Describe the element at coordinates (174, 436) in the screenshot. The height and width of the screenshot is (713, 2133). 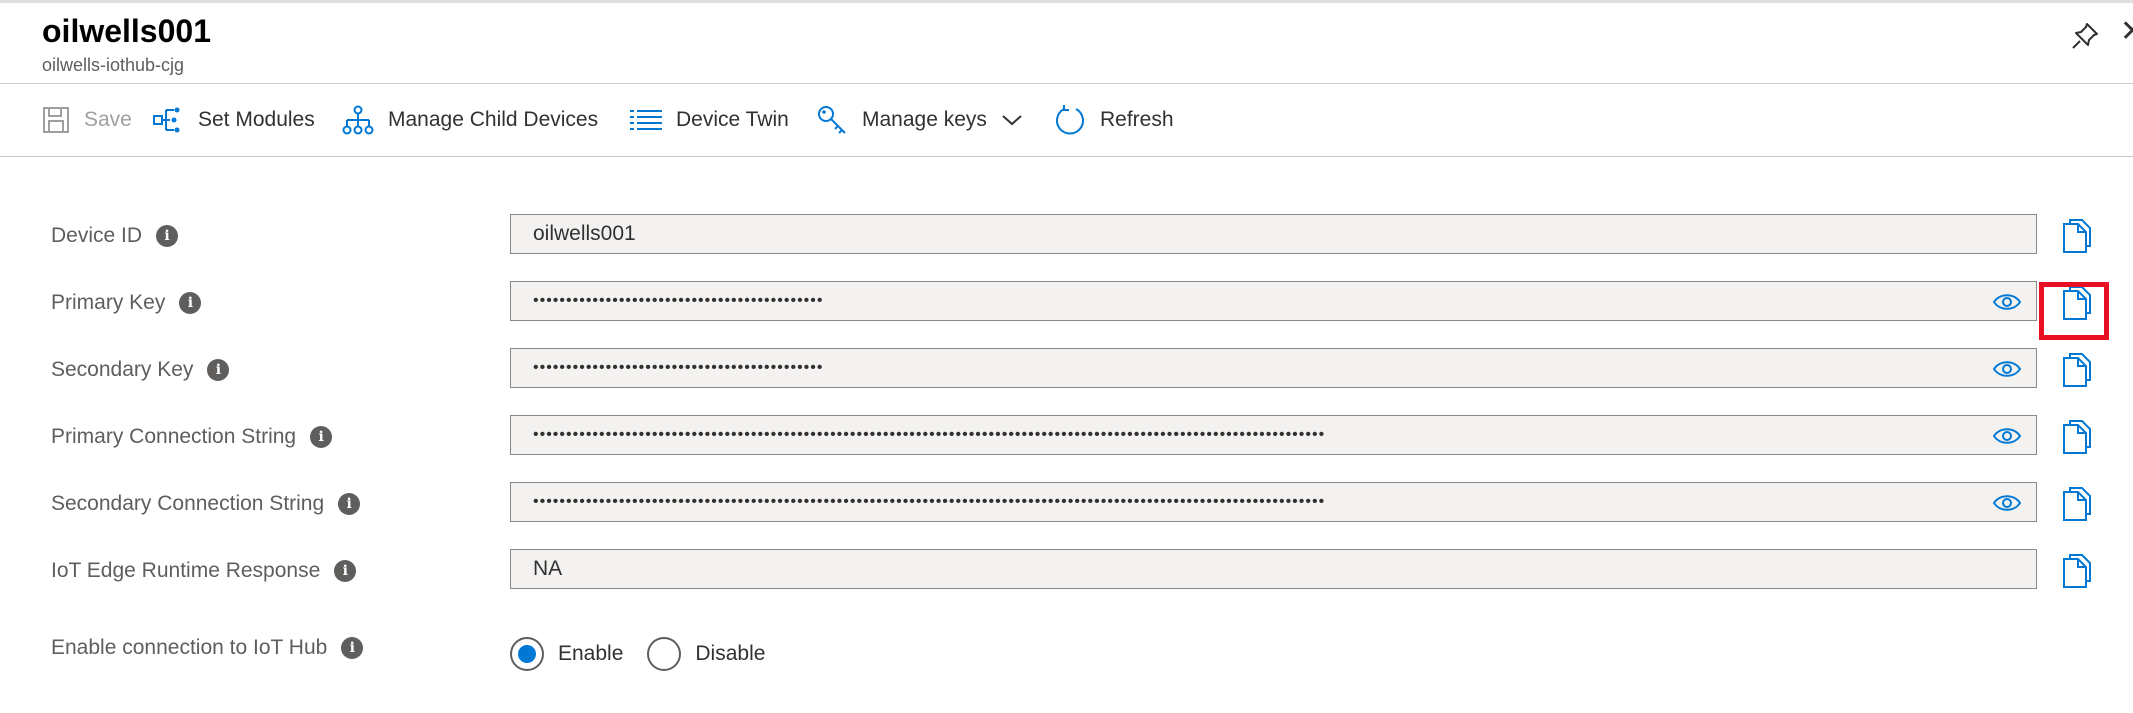
I see `primary-connection-string-label-text: Primary Connection String` at that location.